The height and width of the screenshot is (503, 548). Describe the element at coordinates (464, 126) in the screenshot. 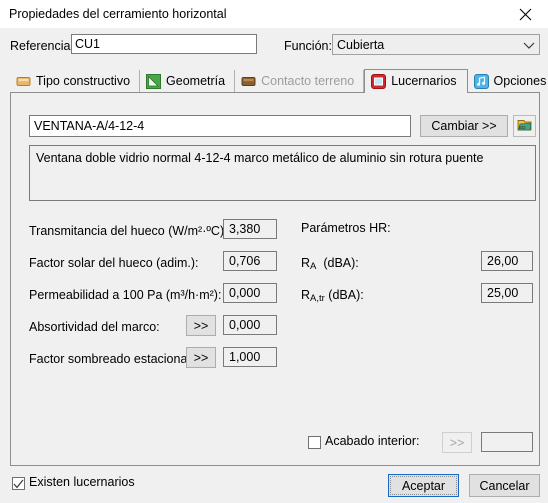

I see `change-button: Cambiar >>` at that location.